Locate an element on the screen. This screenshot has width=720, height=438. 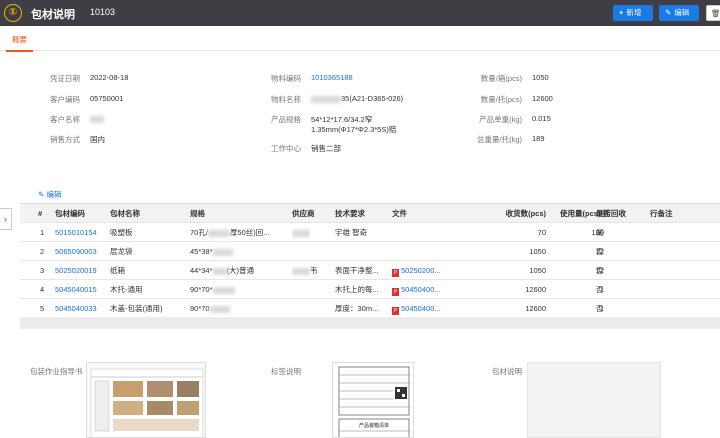
label-image: 产品装箱清单 is located at coordinates (373, 400).